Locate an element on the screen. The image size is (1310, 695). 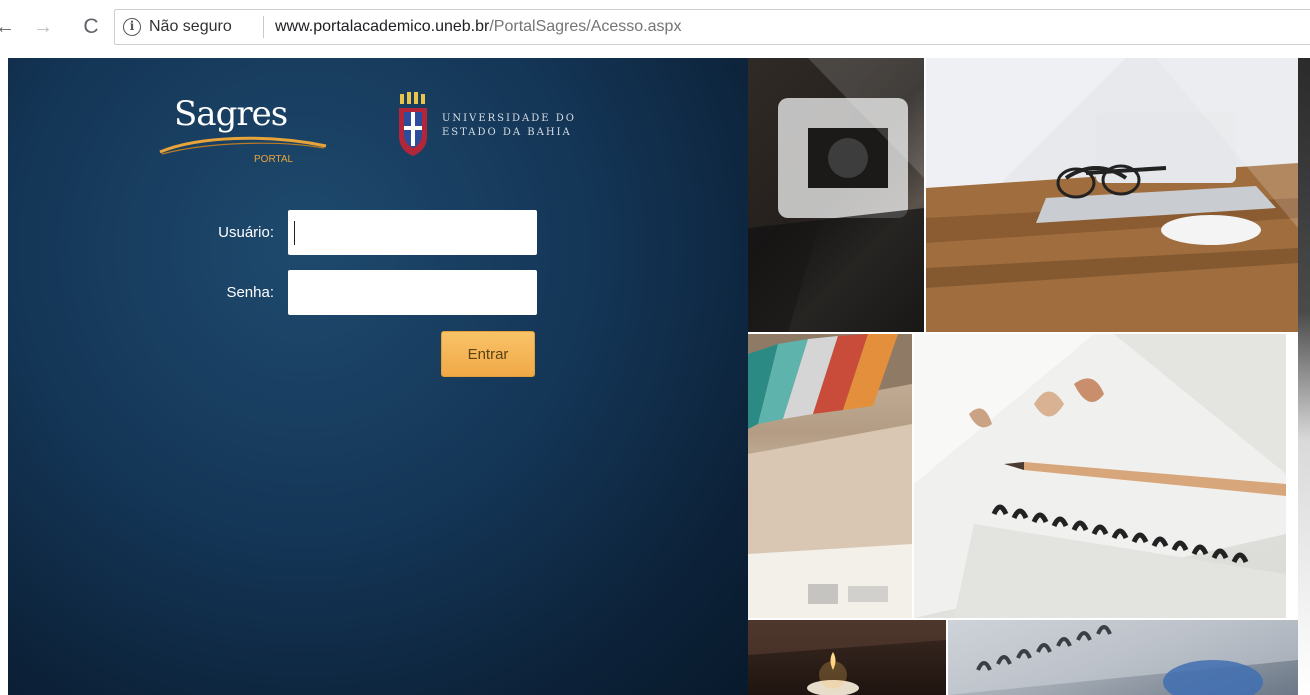
username-label: Usuário: is located at coordinates (246, 232).